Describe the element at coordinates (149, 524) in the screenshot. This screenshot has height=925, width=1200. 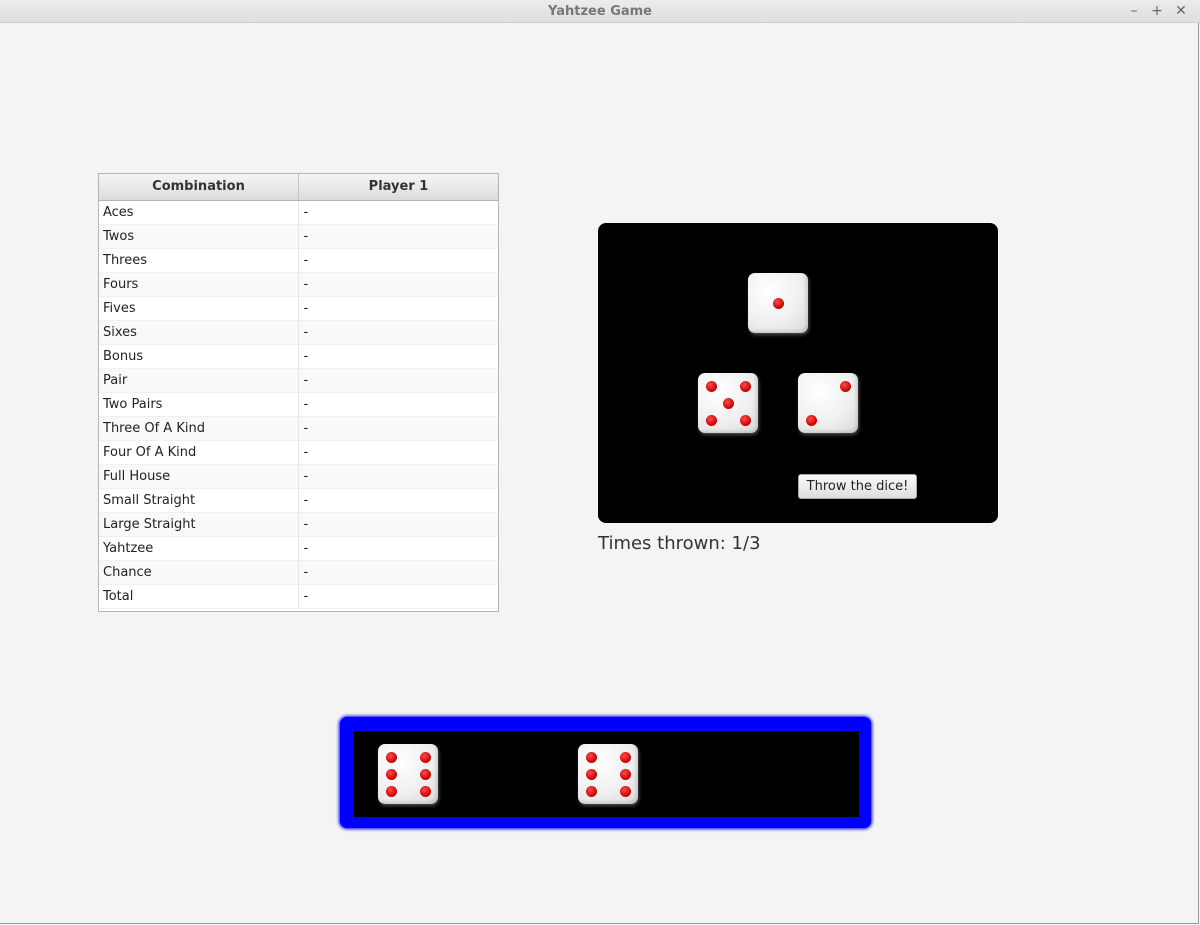
I see `combination-cell: Large Straight` at that location.